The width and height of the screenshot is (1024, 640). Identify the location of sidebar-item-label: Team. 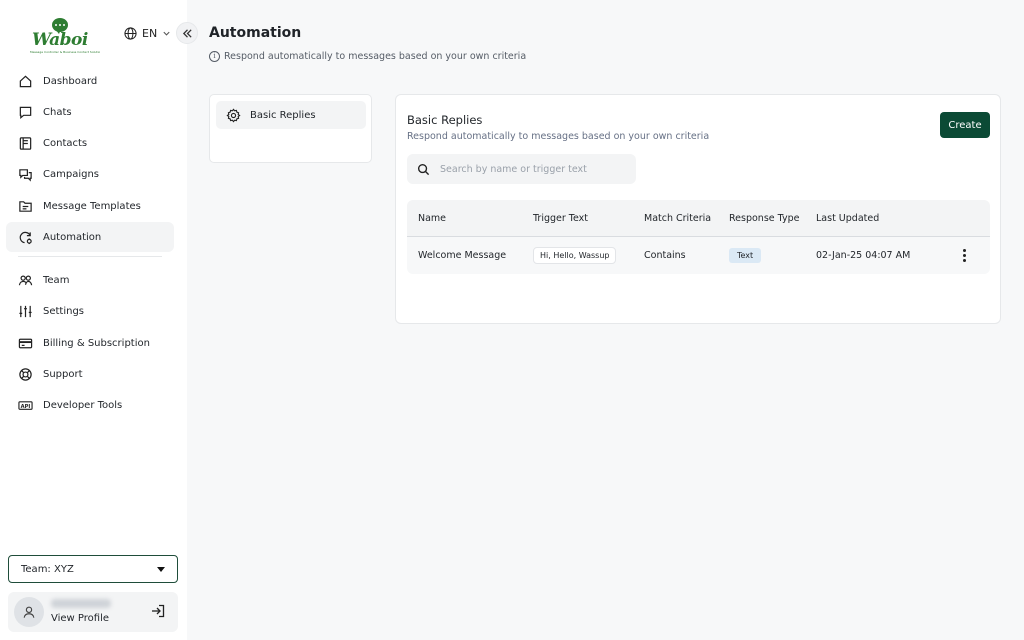
(56, 280).